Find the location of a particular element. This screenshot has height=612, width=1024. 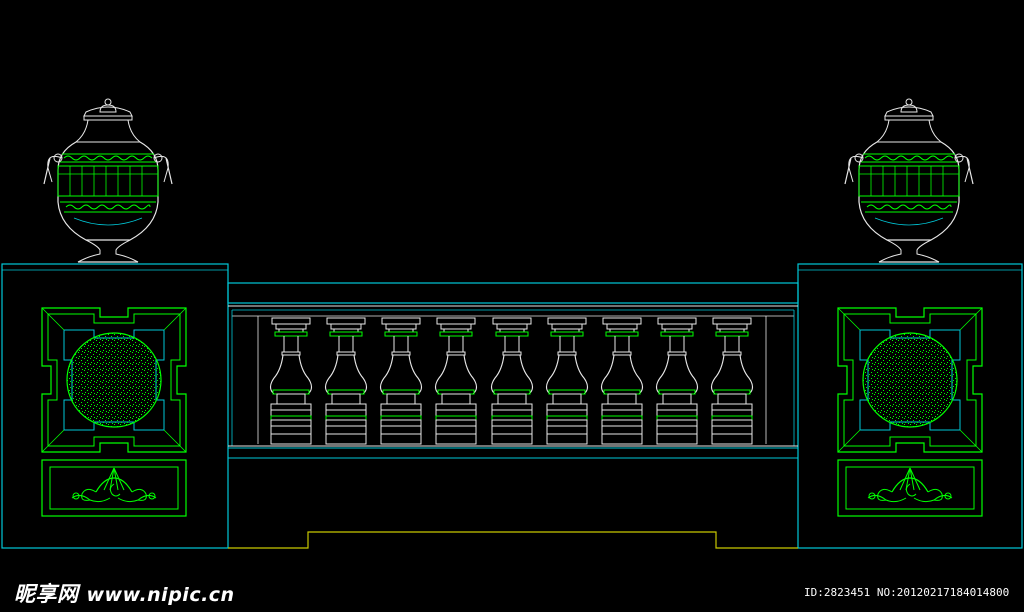

left-urn is located at coordinates (108, 180).